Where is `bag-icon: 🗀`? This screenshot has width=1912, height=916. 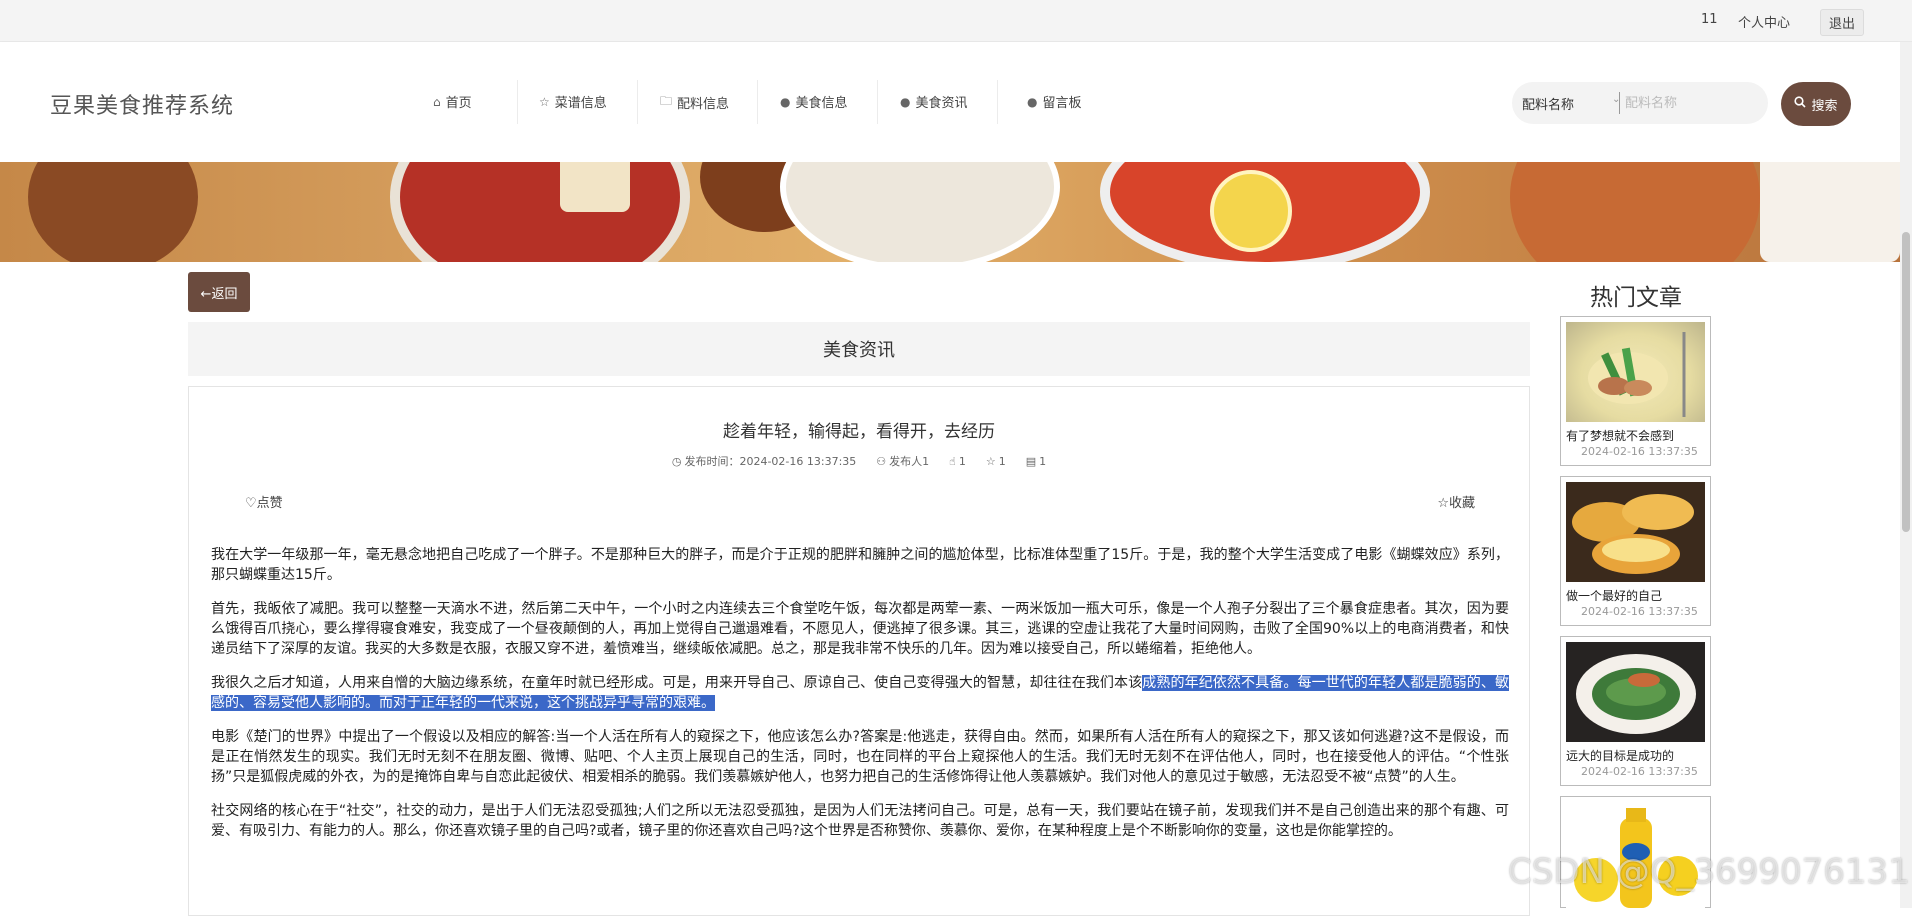
bag-icon: 🗀 is located at coordinates (666, 101).